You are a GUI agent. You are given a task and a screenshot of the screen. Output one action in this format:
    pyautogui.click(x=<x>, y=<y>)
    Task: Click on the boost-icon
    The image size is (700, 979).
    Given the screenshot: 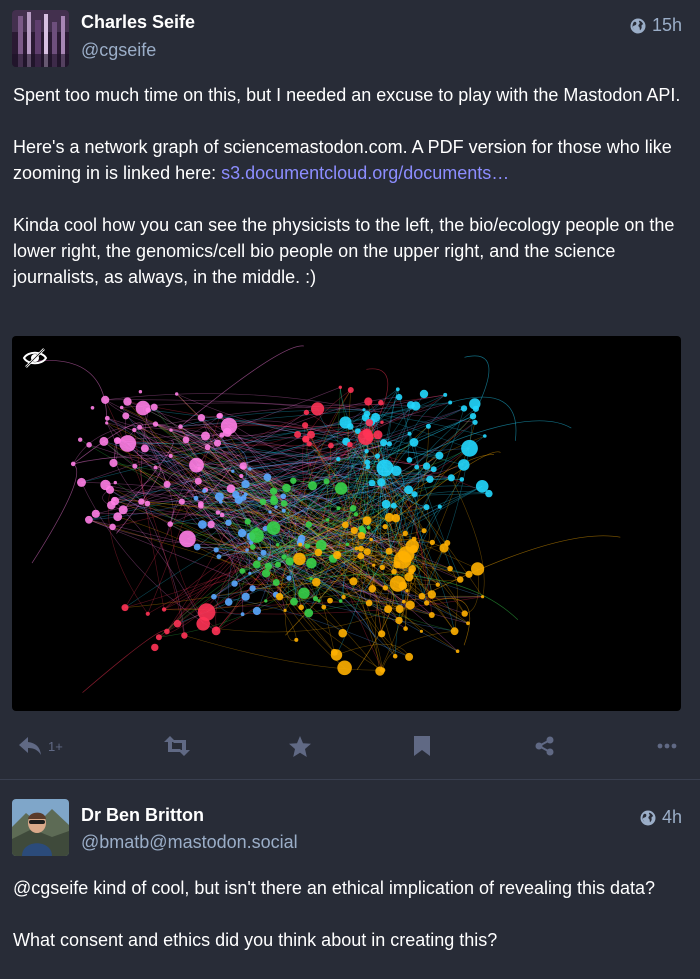 What is the action you would take?
    pyautogui.click(x=177, y=746)
    